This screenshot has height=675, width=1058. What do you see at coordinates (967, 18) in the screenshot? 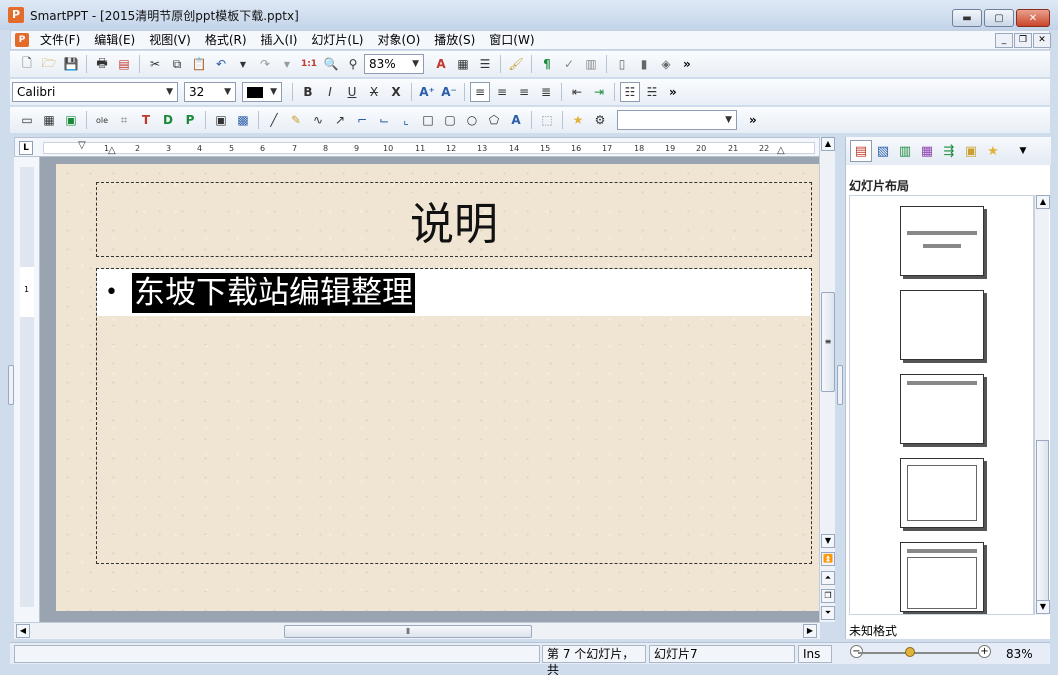
I see `minimize-button: ▬` at bounding box center [967, 18].